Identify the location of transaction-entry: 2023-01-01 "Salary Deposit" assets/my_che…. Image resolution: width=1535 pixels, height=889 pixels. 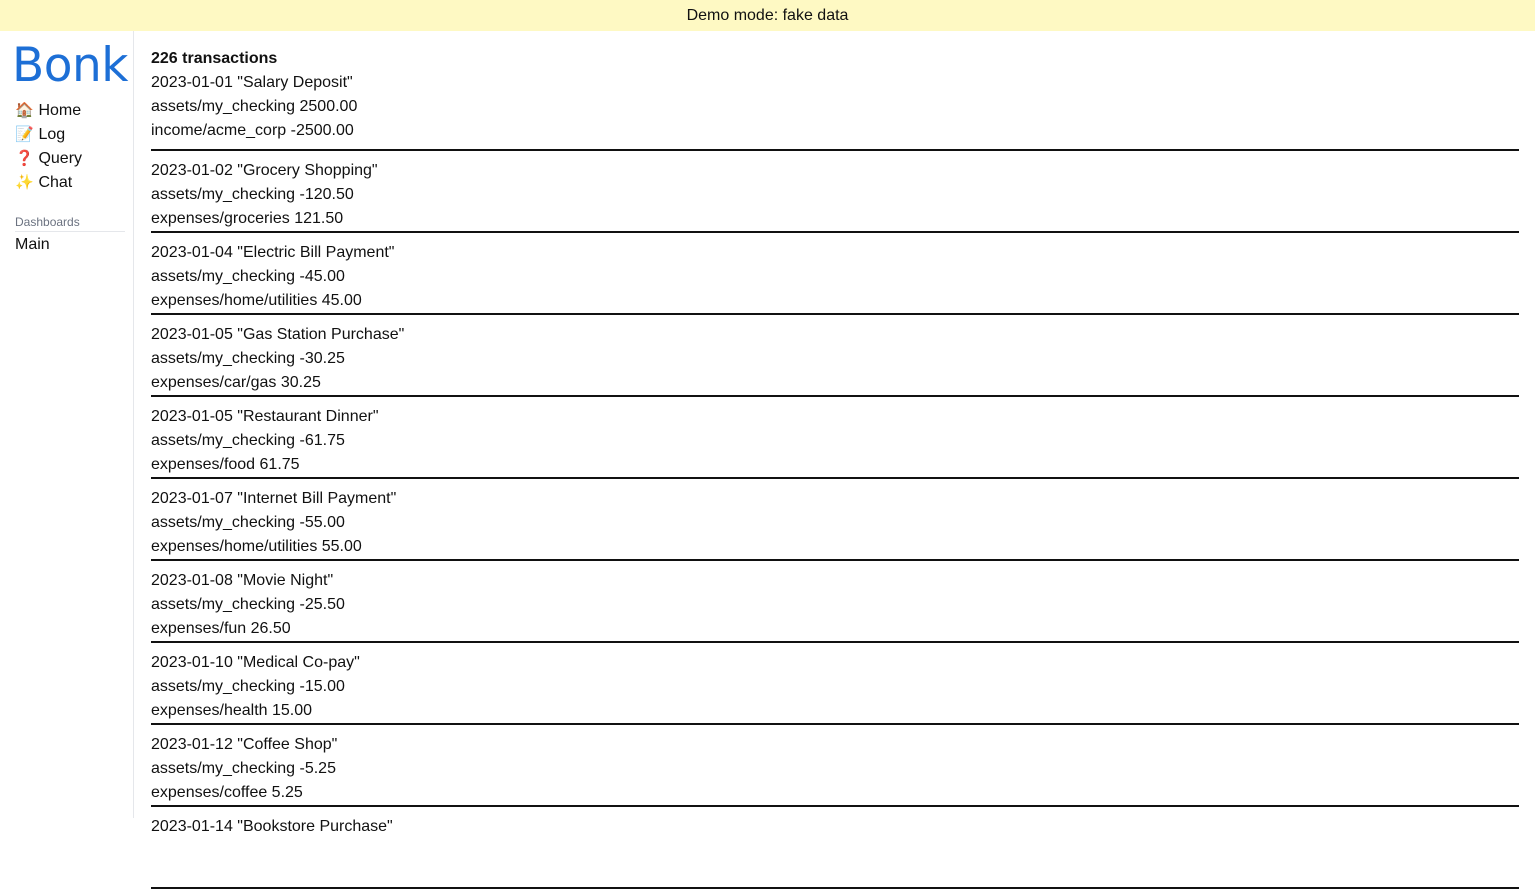
(835, 111).